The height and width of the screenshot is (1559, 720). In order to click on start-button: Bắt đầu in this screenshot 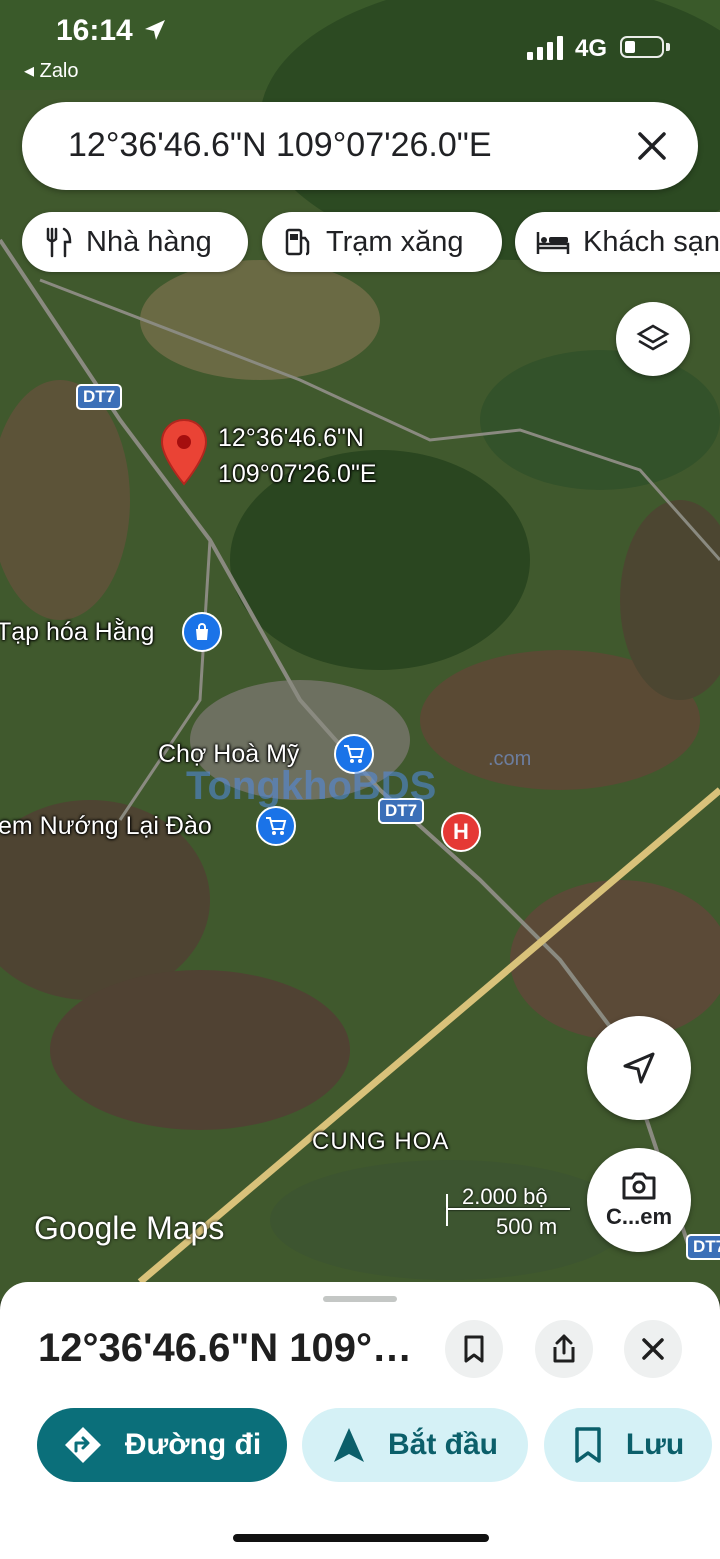, I will do `click(415, 1445)`.